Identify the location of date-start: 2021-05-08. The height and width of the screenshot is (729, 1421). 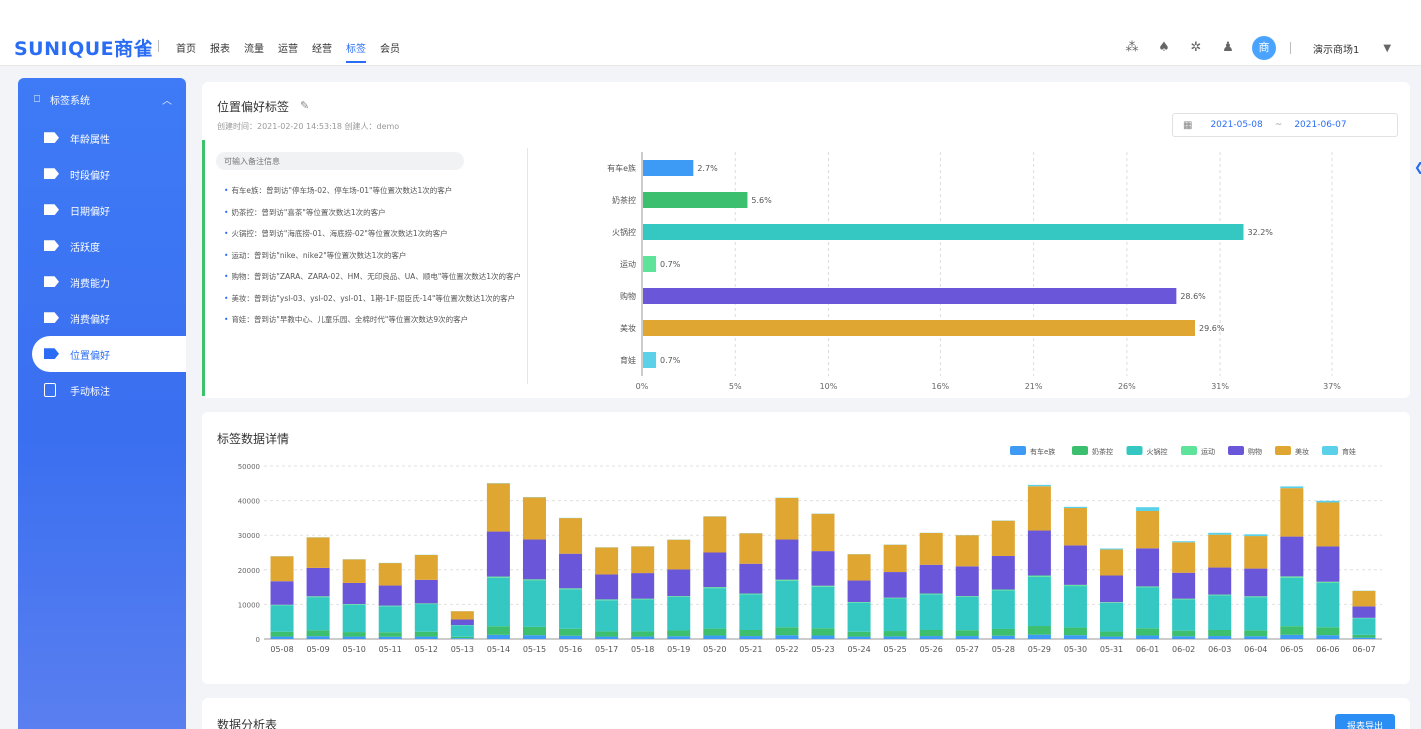
(1236, 125).